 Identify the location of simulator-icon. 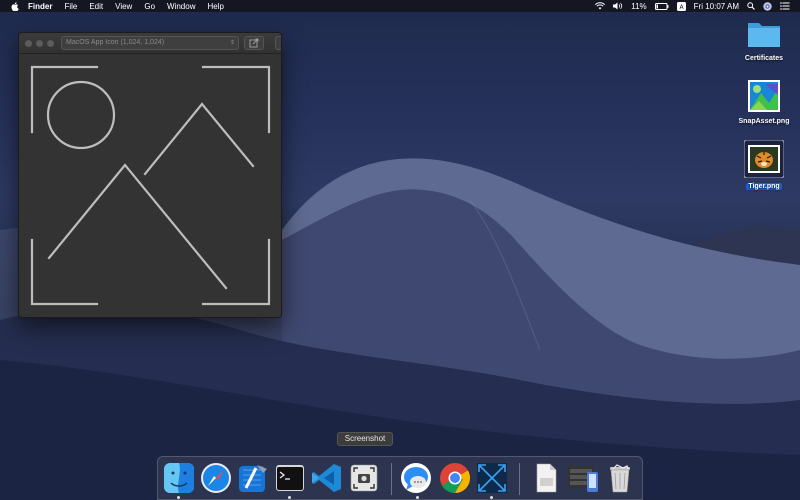
(583, 478).